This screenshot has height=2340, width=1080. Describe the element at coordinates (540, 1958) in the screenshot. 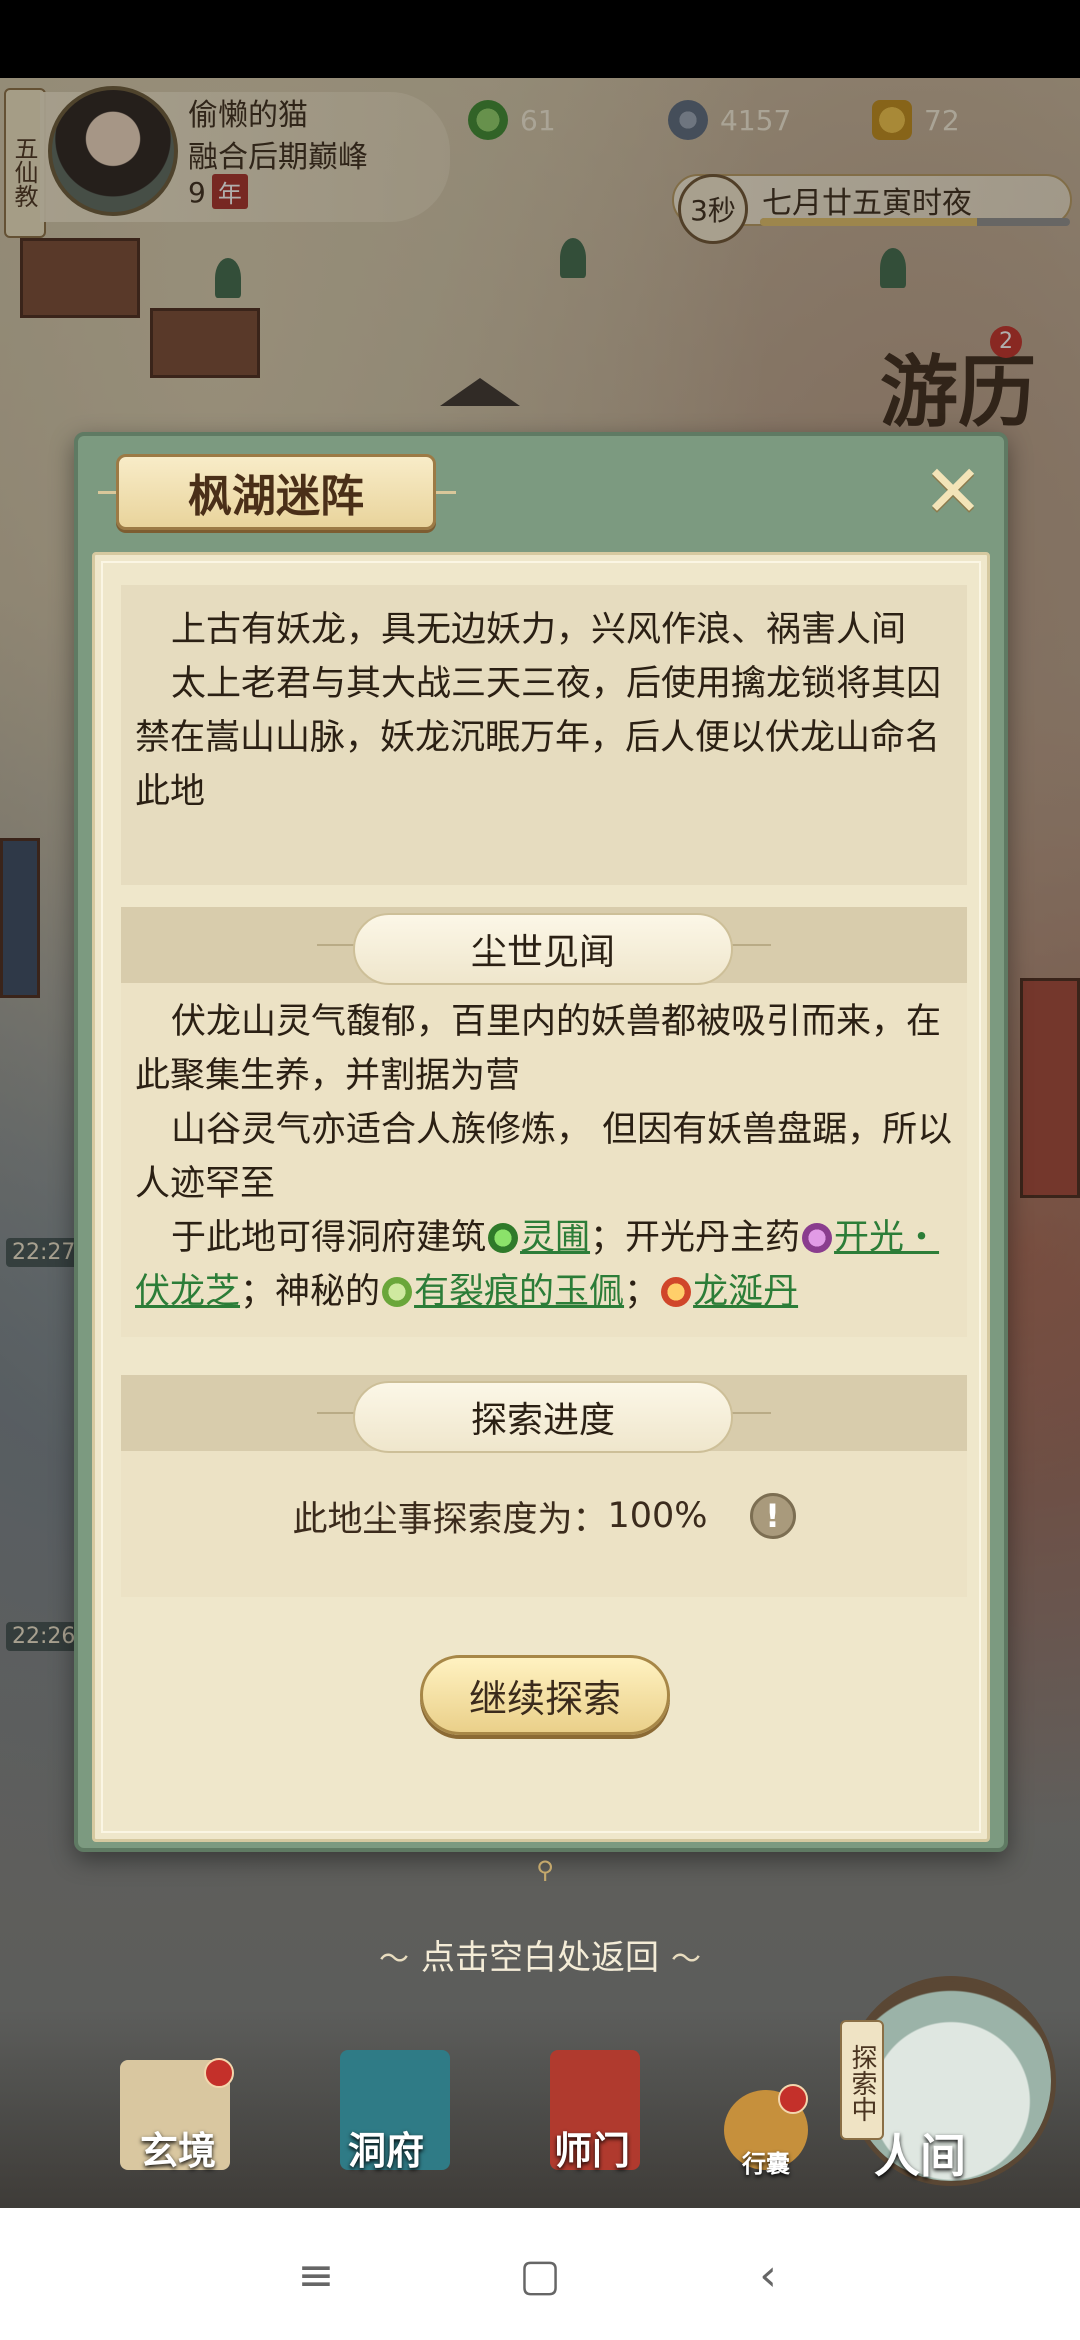

I see `return-hint-text: 点击空白处返回` at that location.